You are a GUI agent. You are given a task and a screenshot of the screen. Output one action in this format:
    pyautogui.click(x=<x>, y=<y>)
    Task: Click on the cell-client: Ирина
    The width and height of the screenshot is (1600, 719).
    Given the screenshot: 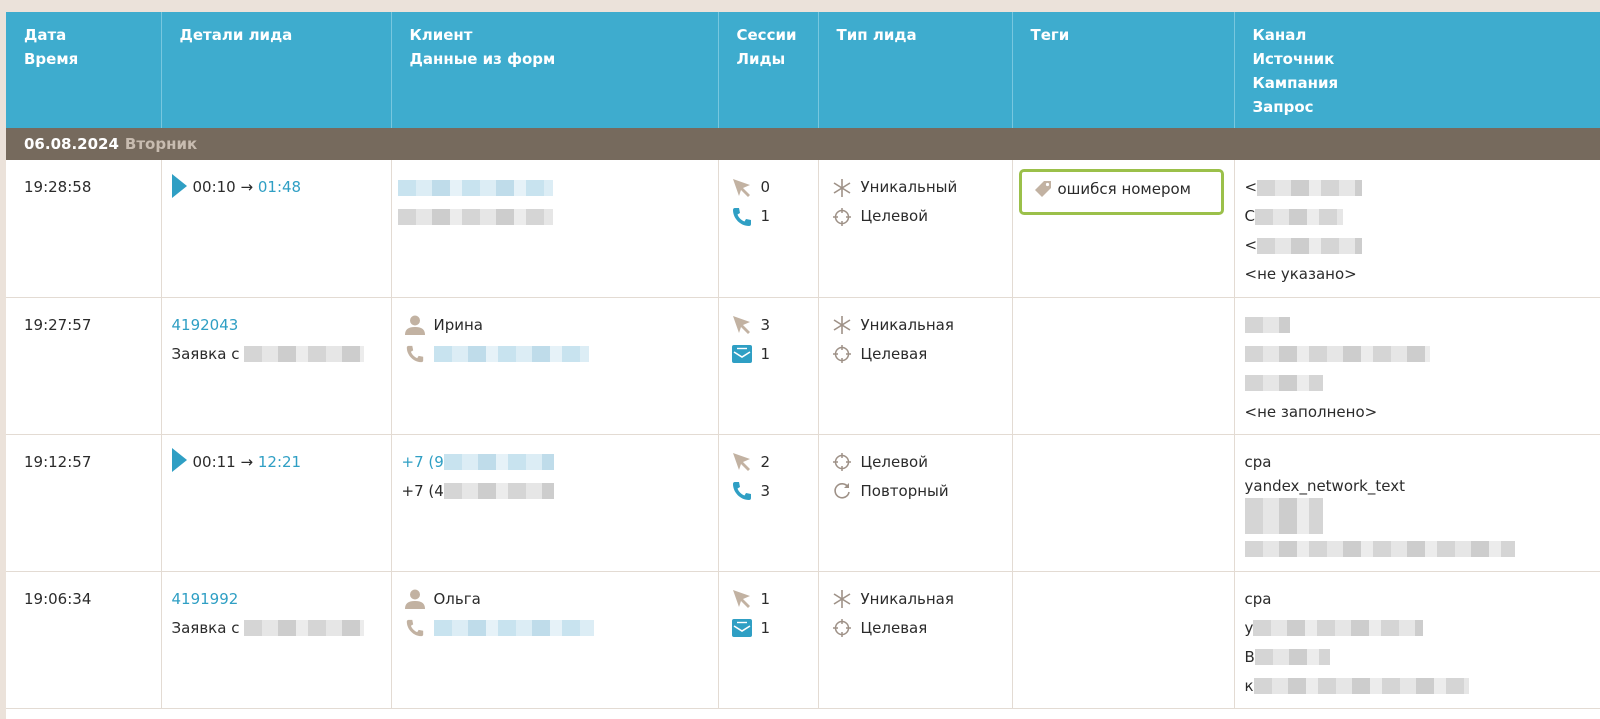 What is the action you would take?
    pyautogui.click(x=555, y=366)
    